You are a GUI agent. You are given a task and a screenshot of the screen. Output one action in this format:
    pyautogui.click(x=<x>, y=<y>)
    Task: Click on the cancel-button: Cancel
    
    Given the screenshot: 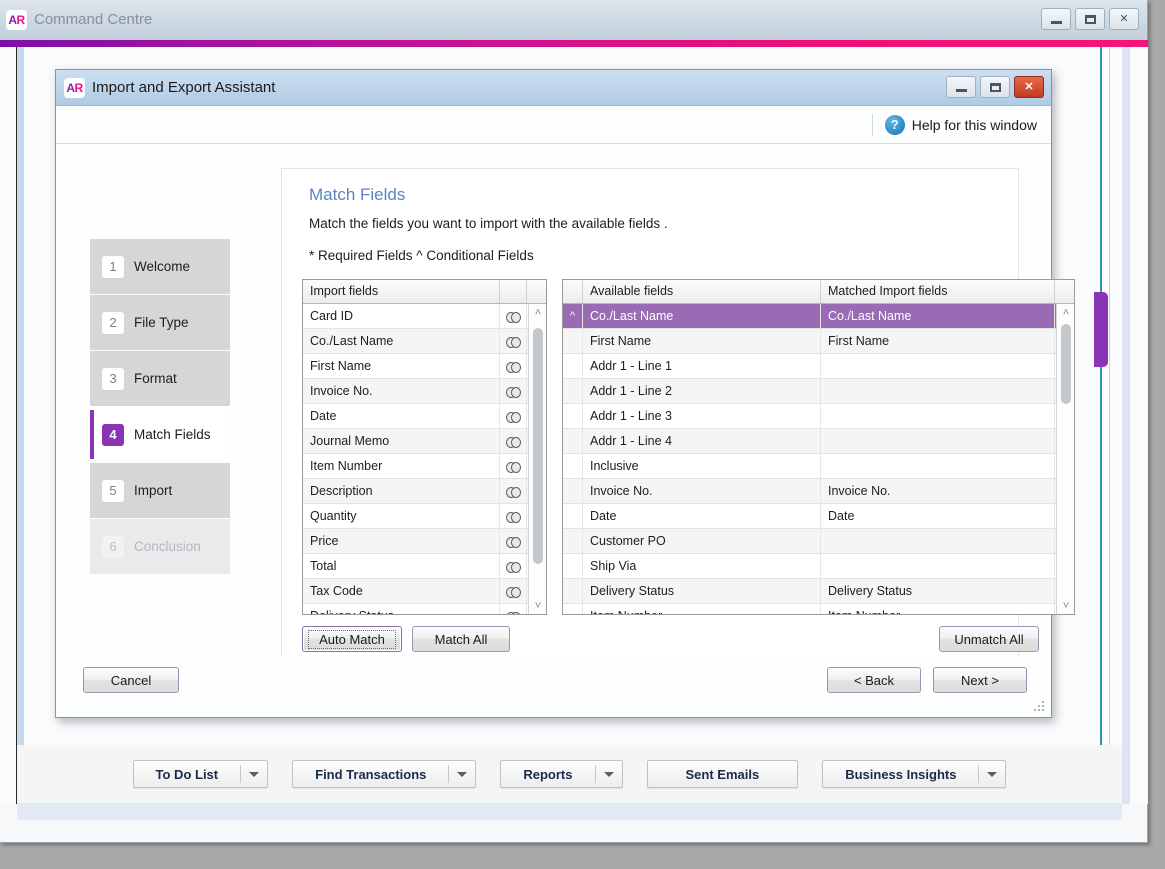 What is the action you would take?
    pyautogui.click(x=131, y=680)
    